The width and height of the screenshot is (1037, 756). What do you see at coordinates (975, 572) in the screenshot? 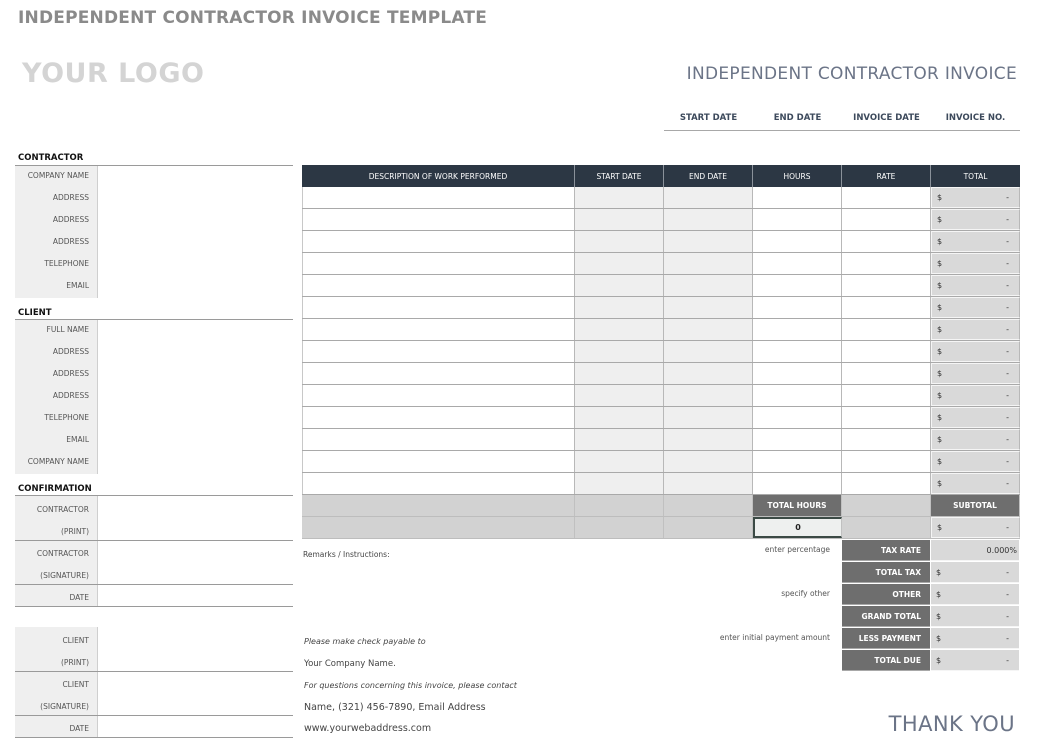
I see `total-tax-value: $ -` at bounding box center [975, 572].